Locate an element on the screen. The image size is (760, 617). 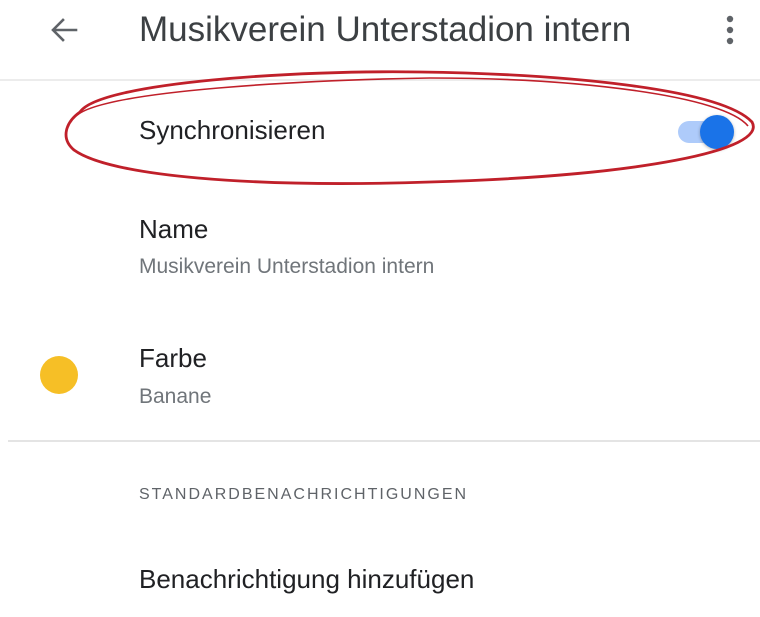
arrow-back-icon is located at coordinates (64, 30).